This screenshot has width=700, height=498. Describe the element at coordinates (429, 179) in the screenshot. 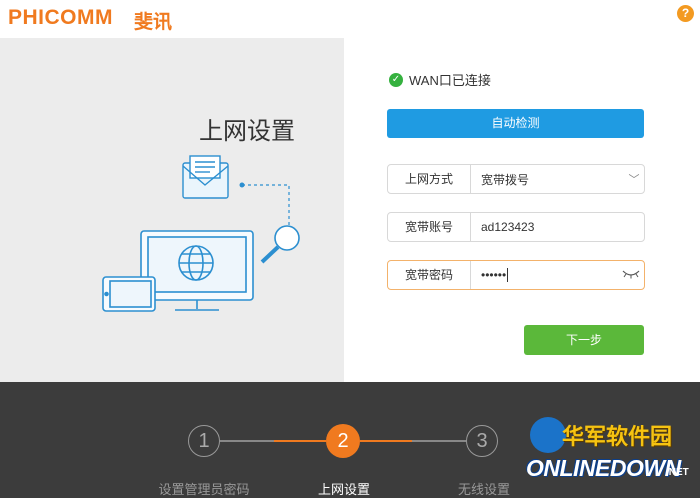

I see `connection-type-label: 上网方式` at that location.